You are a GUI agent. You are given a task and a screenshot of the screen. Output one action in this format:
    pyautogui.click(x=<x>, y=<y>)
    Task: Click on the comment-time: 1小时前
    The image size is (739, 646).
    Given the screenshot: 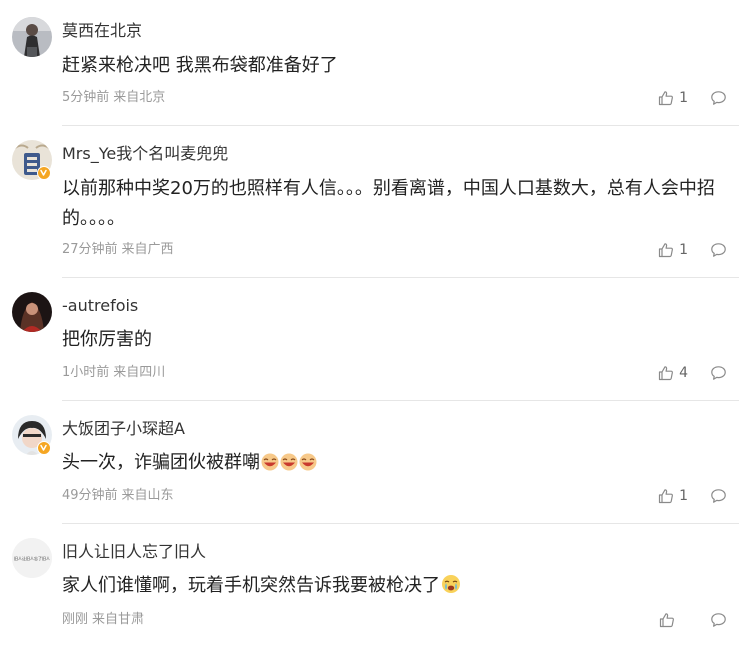 What is the action you would take?
    pyautogui.click(x=86, y=372)
    